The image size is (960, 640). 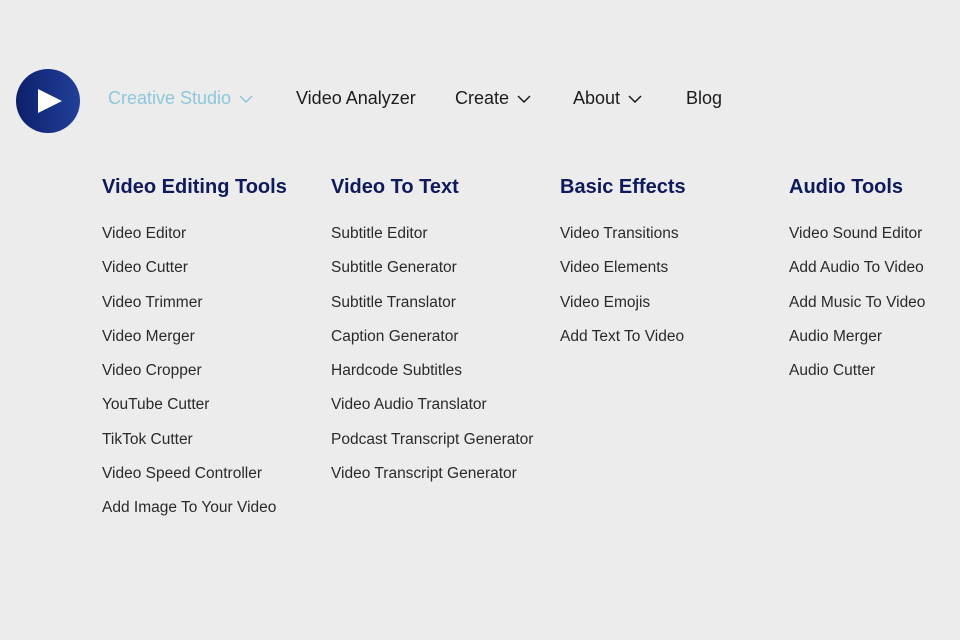 What do you see at coordinates (857, 311) in the screenshot?
I see `menu-link: Add Music To Video` at bounding box center [857, 311].